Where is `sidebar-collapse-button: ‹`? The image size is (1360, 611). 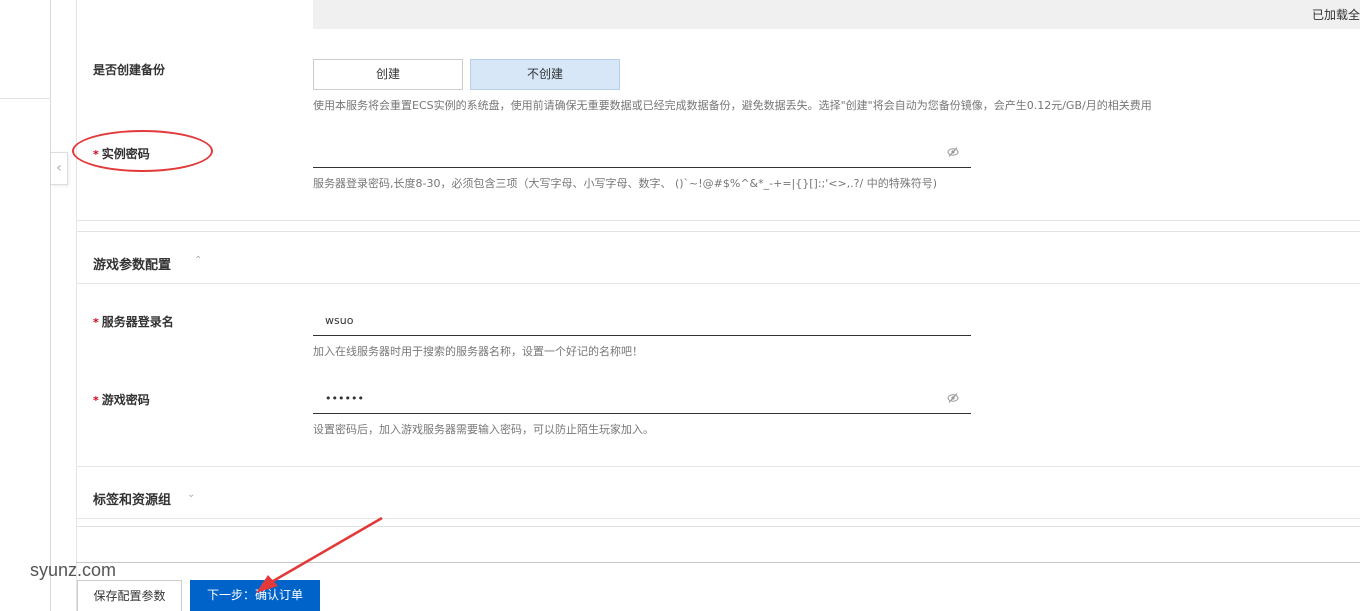
sidebar-collapse-button: ‹ is located at coordinates (59, 168).